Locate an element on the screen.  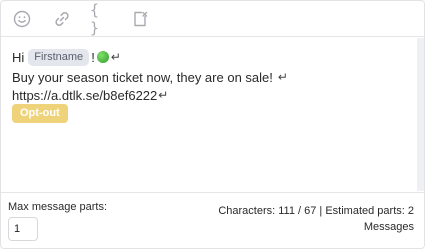
emoji-icon is located at coordinates (22, 19).